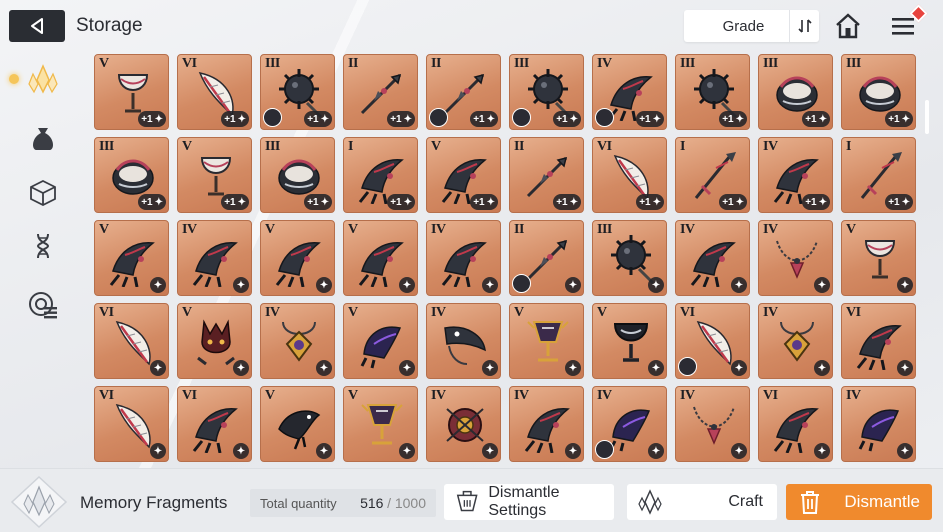 The width and height of the screenshot is (943, 532). What do you see at coordinates (189, 63) in the screenshot?
I see `item-grade: VI` at bounding box center [189, 63].